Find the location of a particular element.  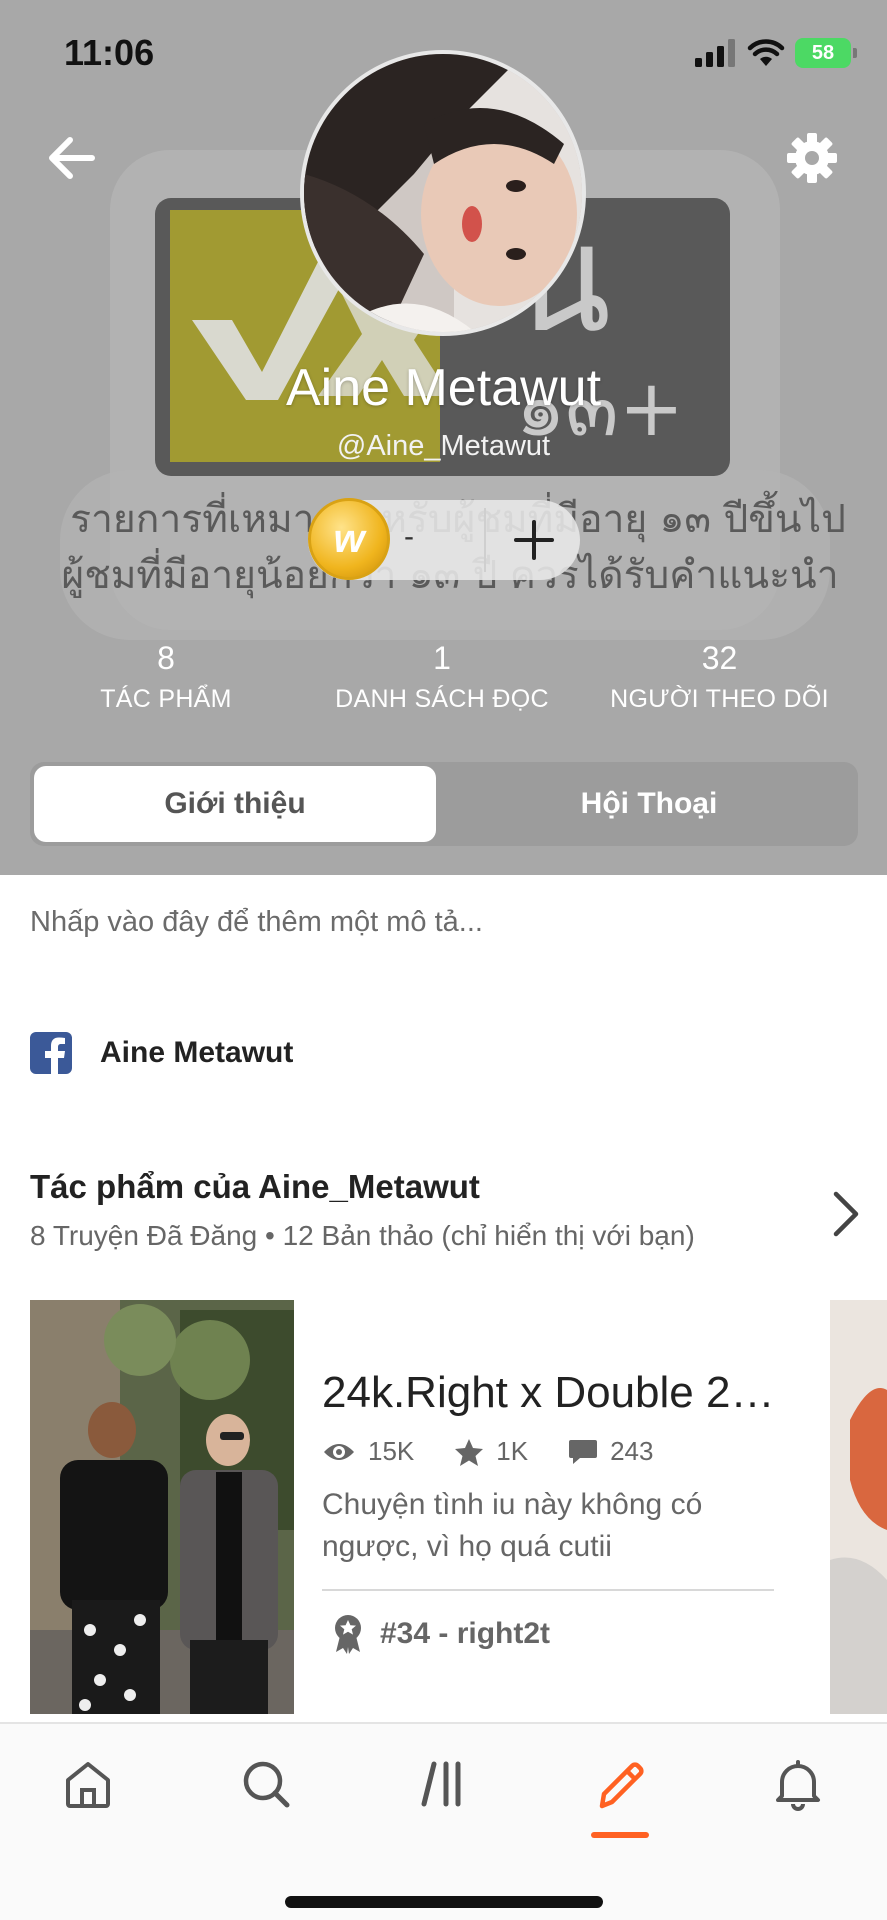

profile-display-name: Aine Metawut is located at coordinates (443, 388).